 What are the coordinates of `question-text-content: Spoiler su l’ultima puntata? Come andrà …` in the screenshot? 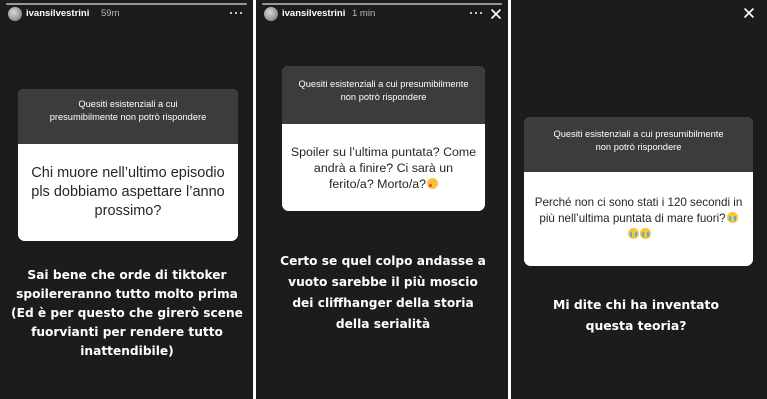 It's located at (383, 167).